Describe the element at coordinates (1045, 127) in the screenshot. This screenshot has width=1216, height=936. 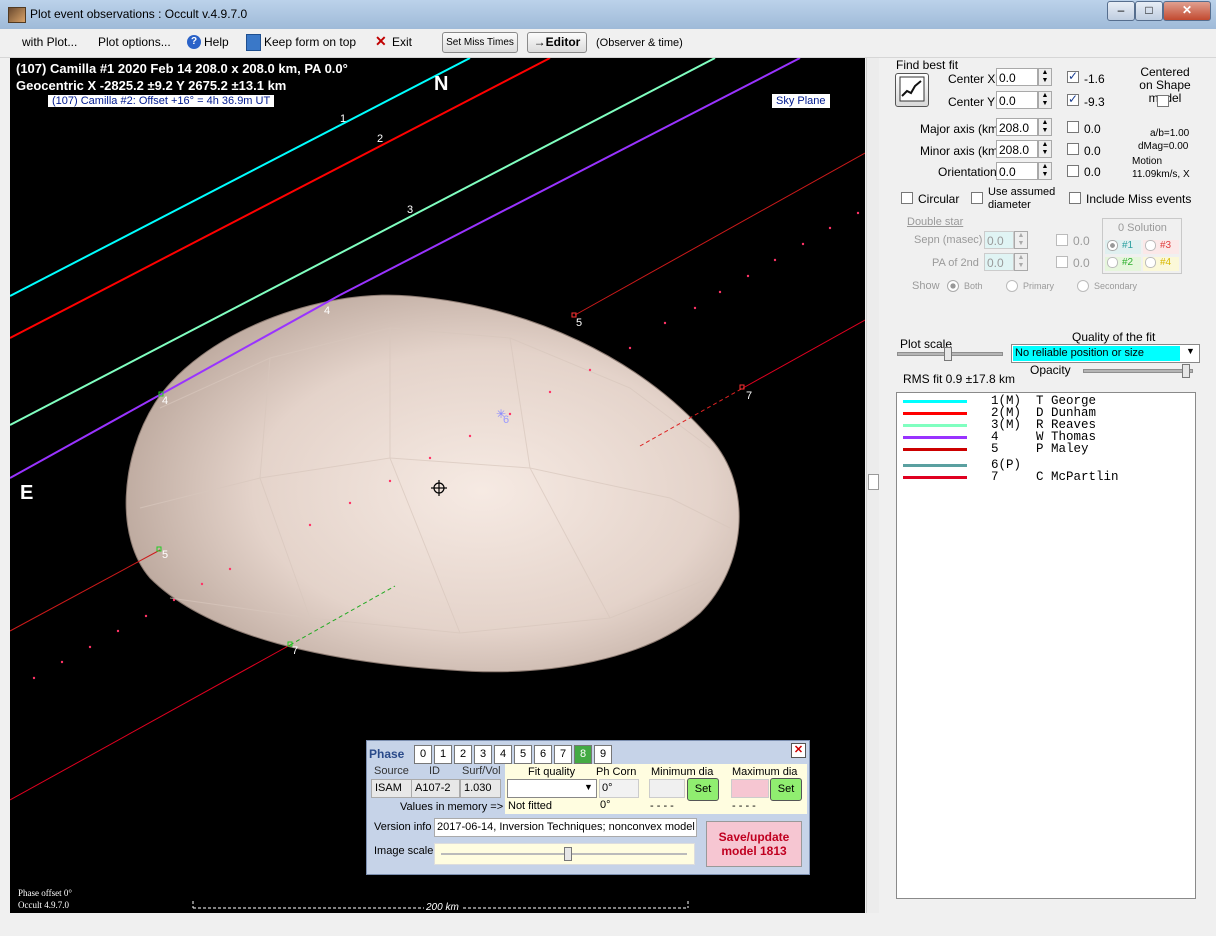
I see `major-axis-spinner: ▲ ▼` at that location.